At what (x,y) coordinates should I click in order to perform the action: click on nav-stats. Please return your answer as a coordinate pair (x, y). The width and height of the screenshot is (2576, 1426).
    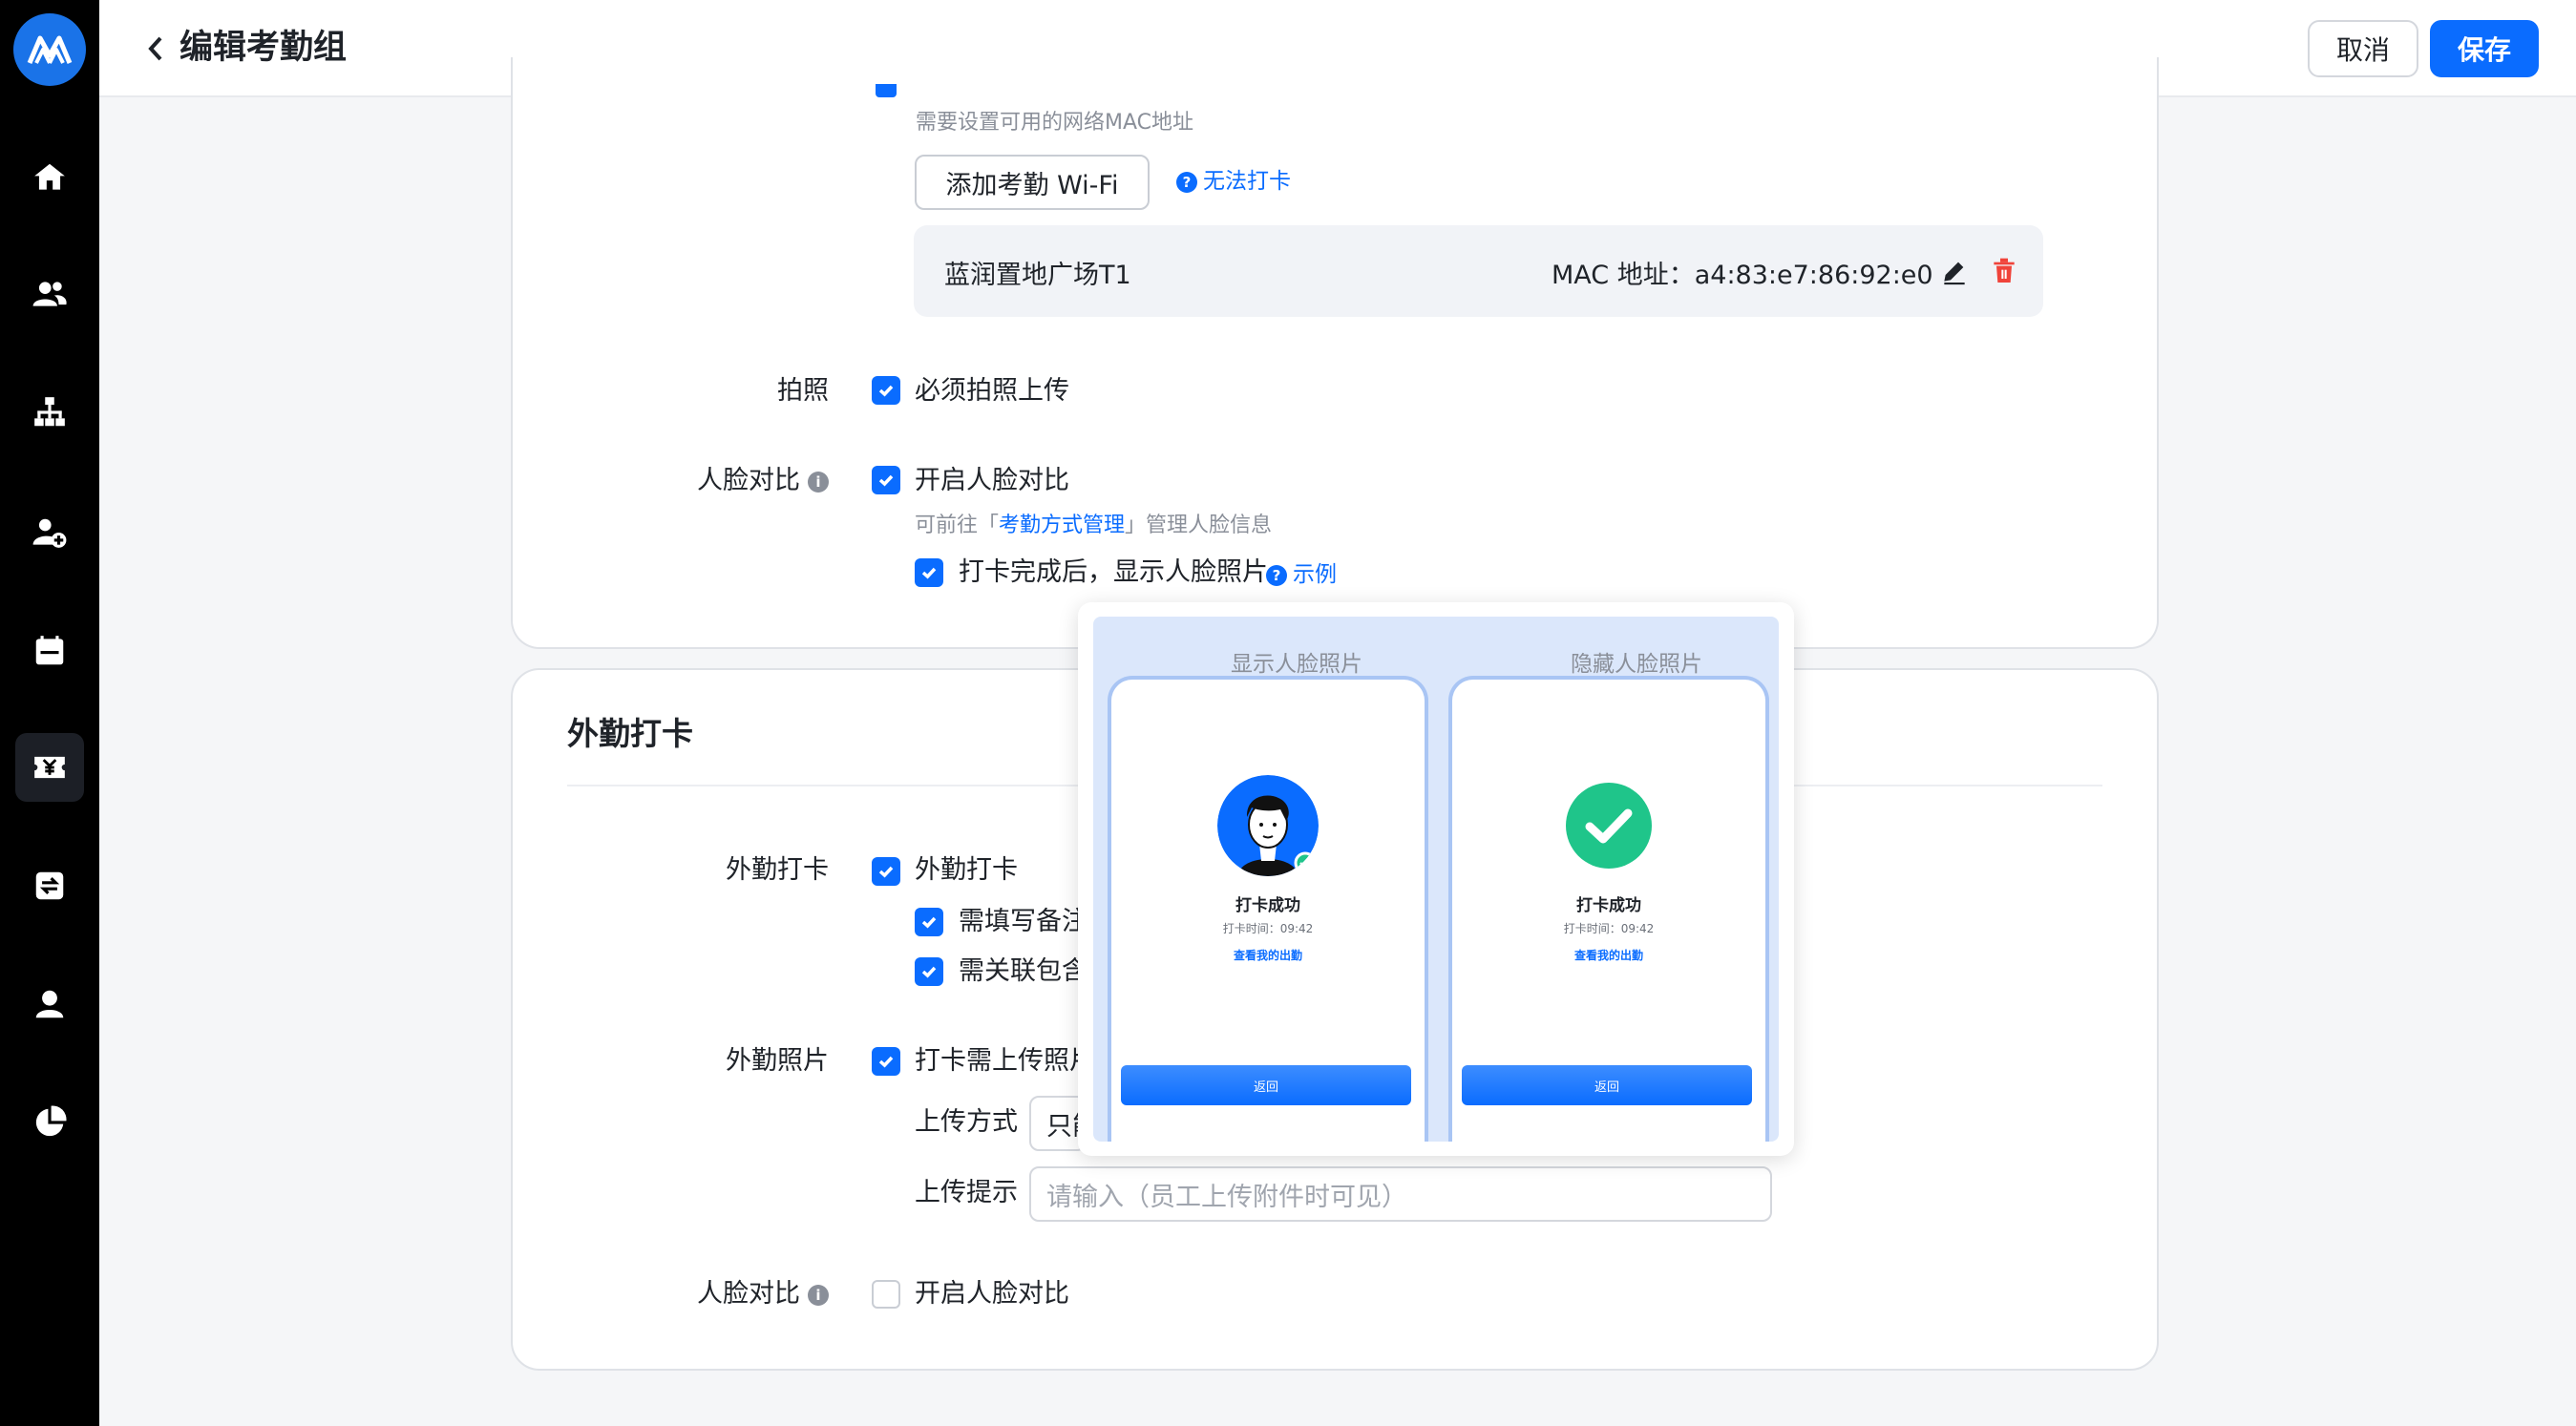
    Looking at the image, I should click on (49, 1122).